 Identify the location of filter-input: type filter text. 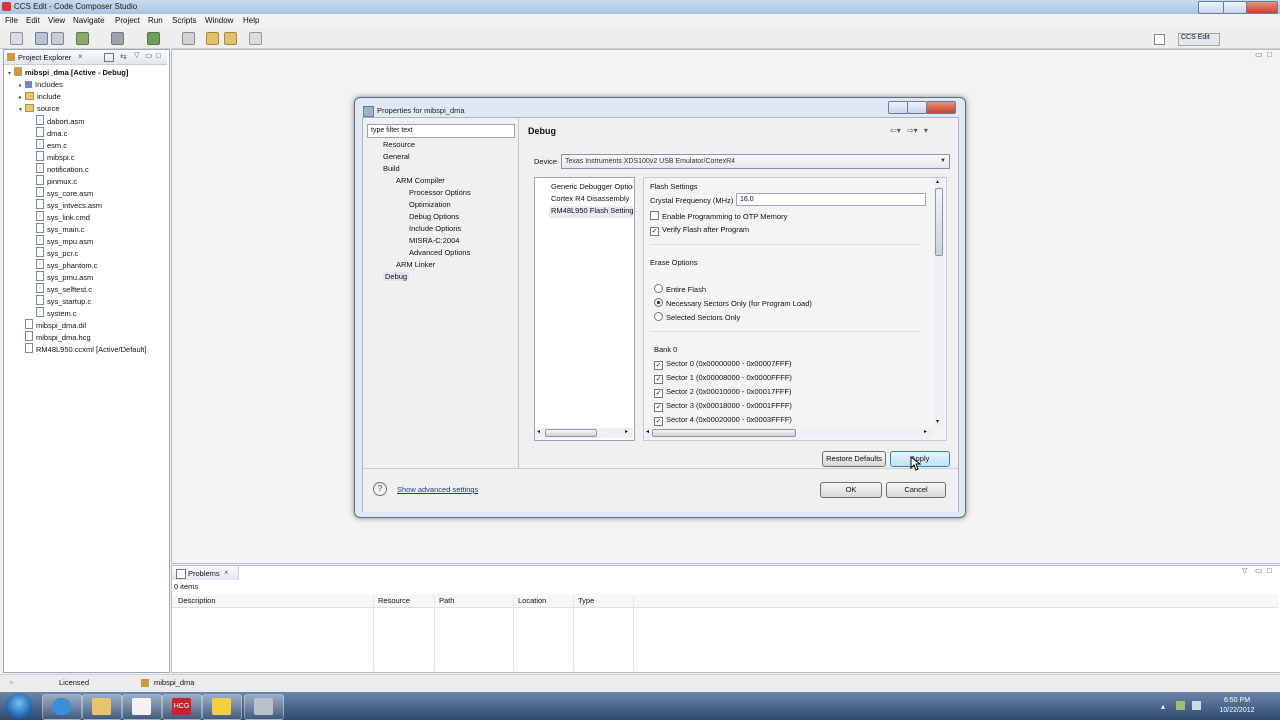
(441, 131).